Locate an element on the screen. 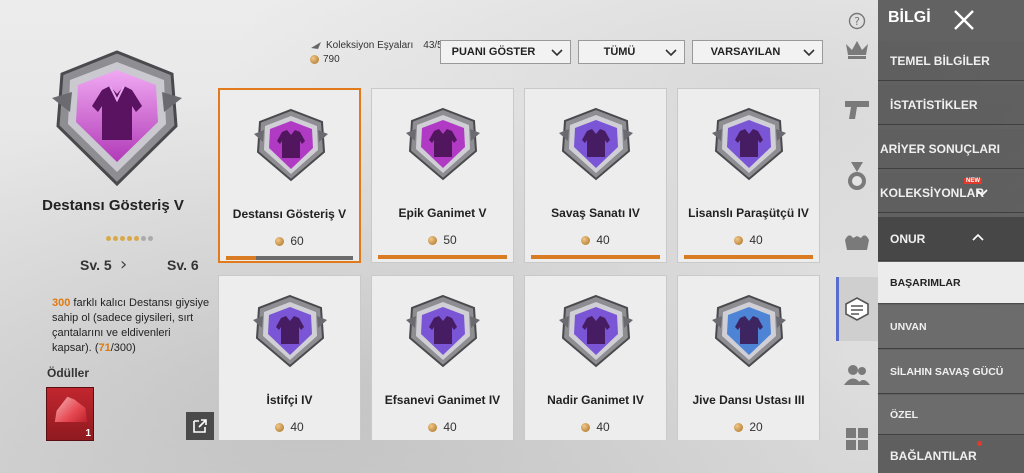  wing-icon is located at coordinates (316, 45).